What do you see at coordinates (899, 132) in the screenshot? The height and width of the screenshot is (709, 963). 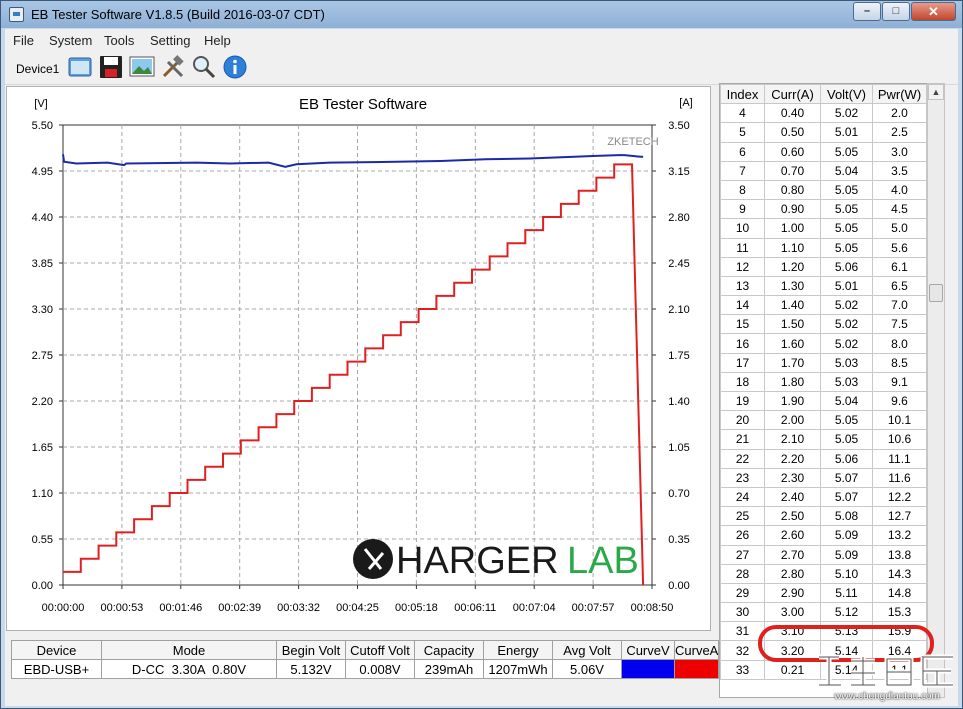 I see `row-power: 2.5` at bounding box center [899, 132].